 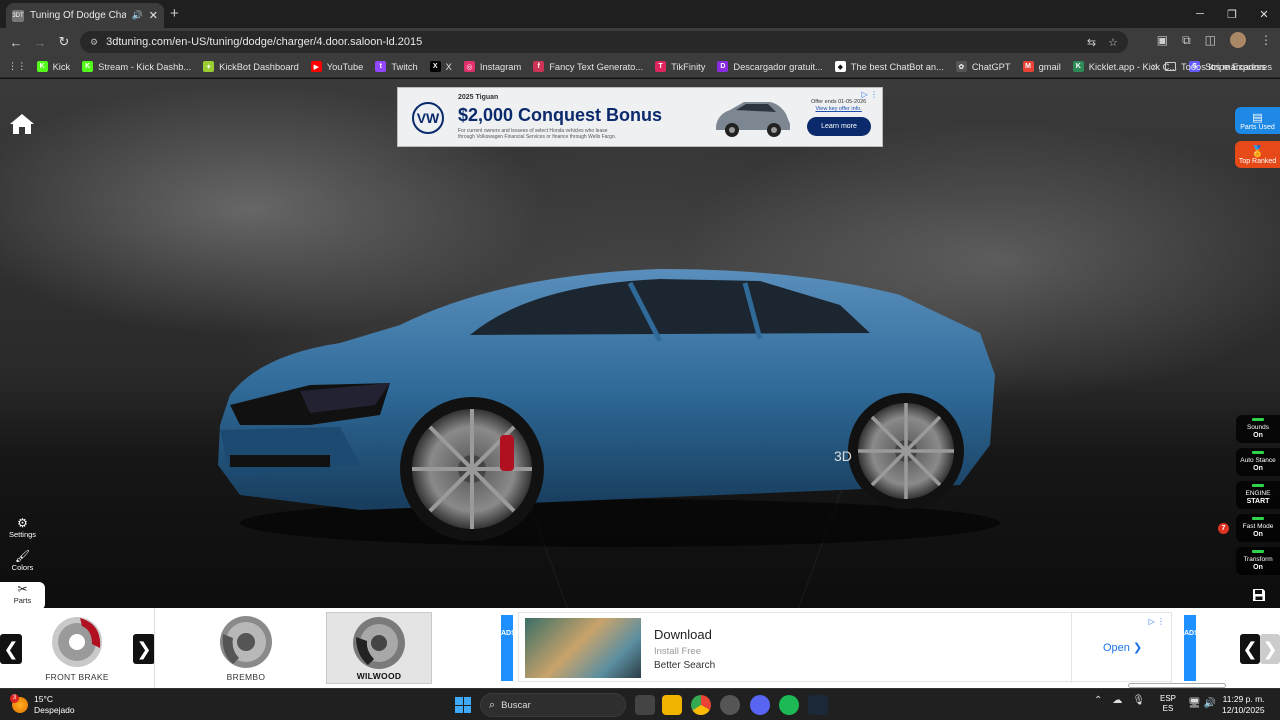 What do you see at coordinates (17, 66) in the screenshot?
I see `apps-grid-icon: ⋮⋮` at bounding box center [17, 66].